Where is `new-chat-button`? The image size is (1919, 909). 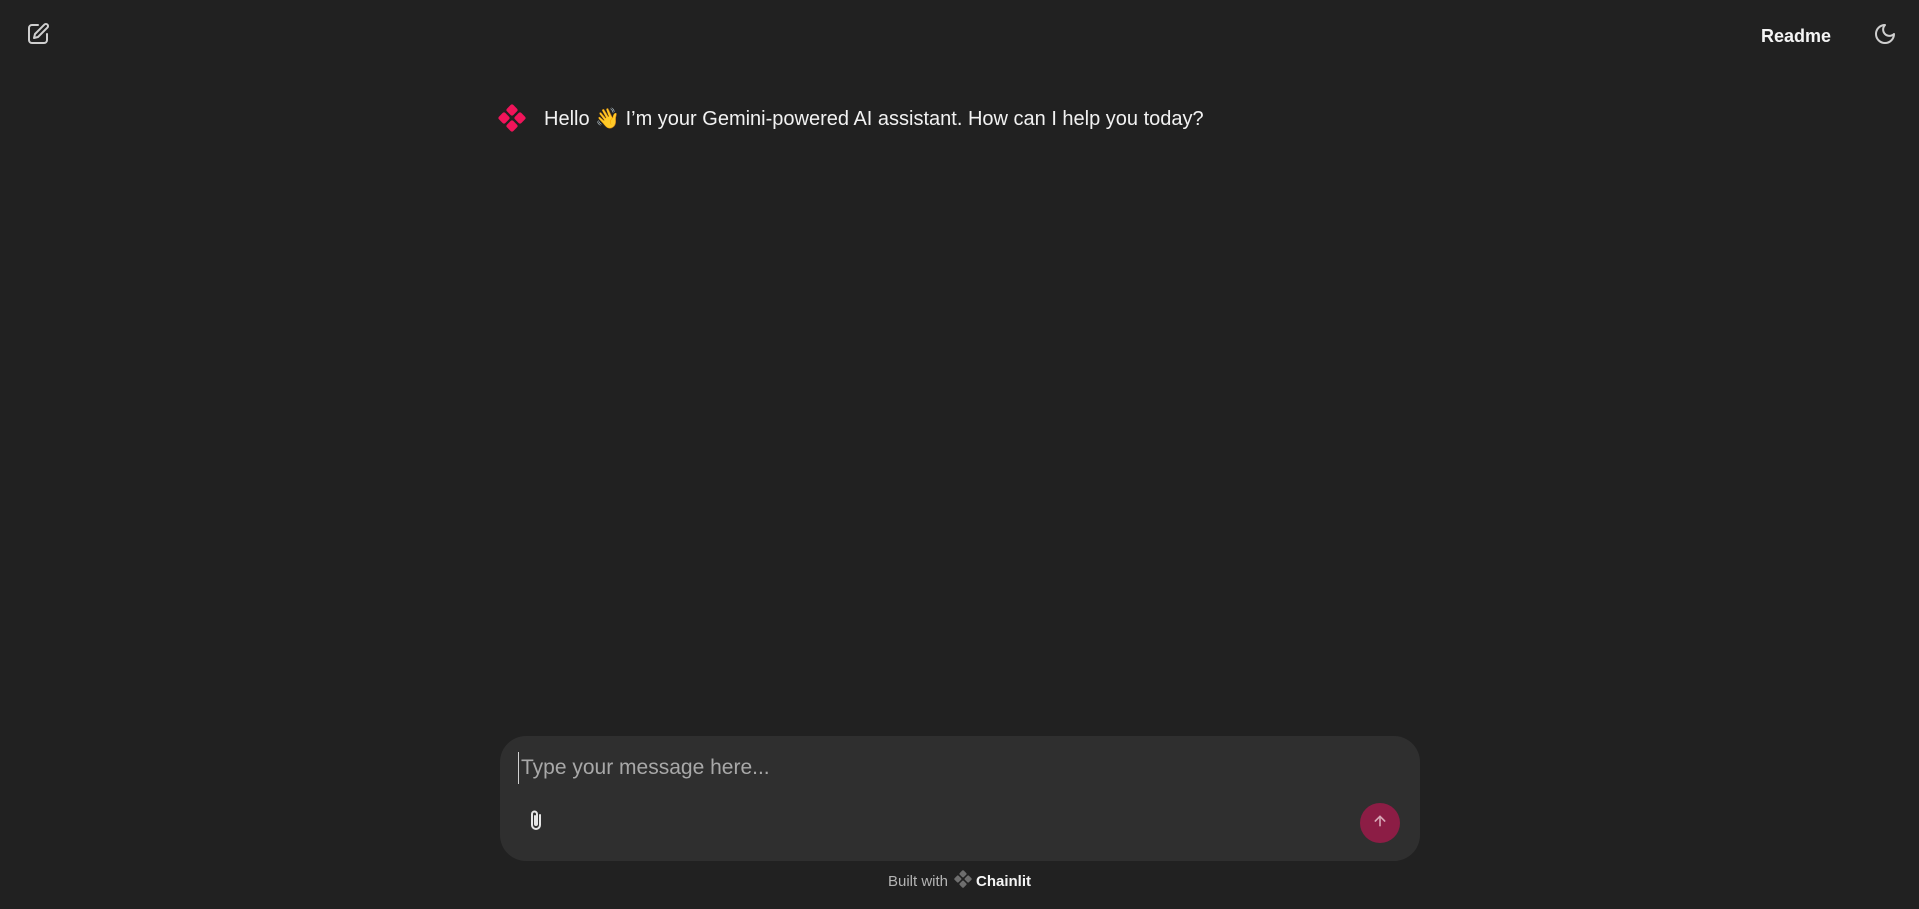
new-chat-button is located at coordinates (38, 36).